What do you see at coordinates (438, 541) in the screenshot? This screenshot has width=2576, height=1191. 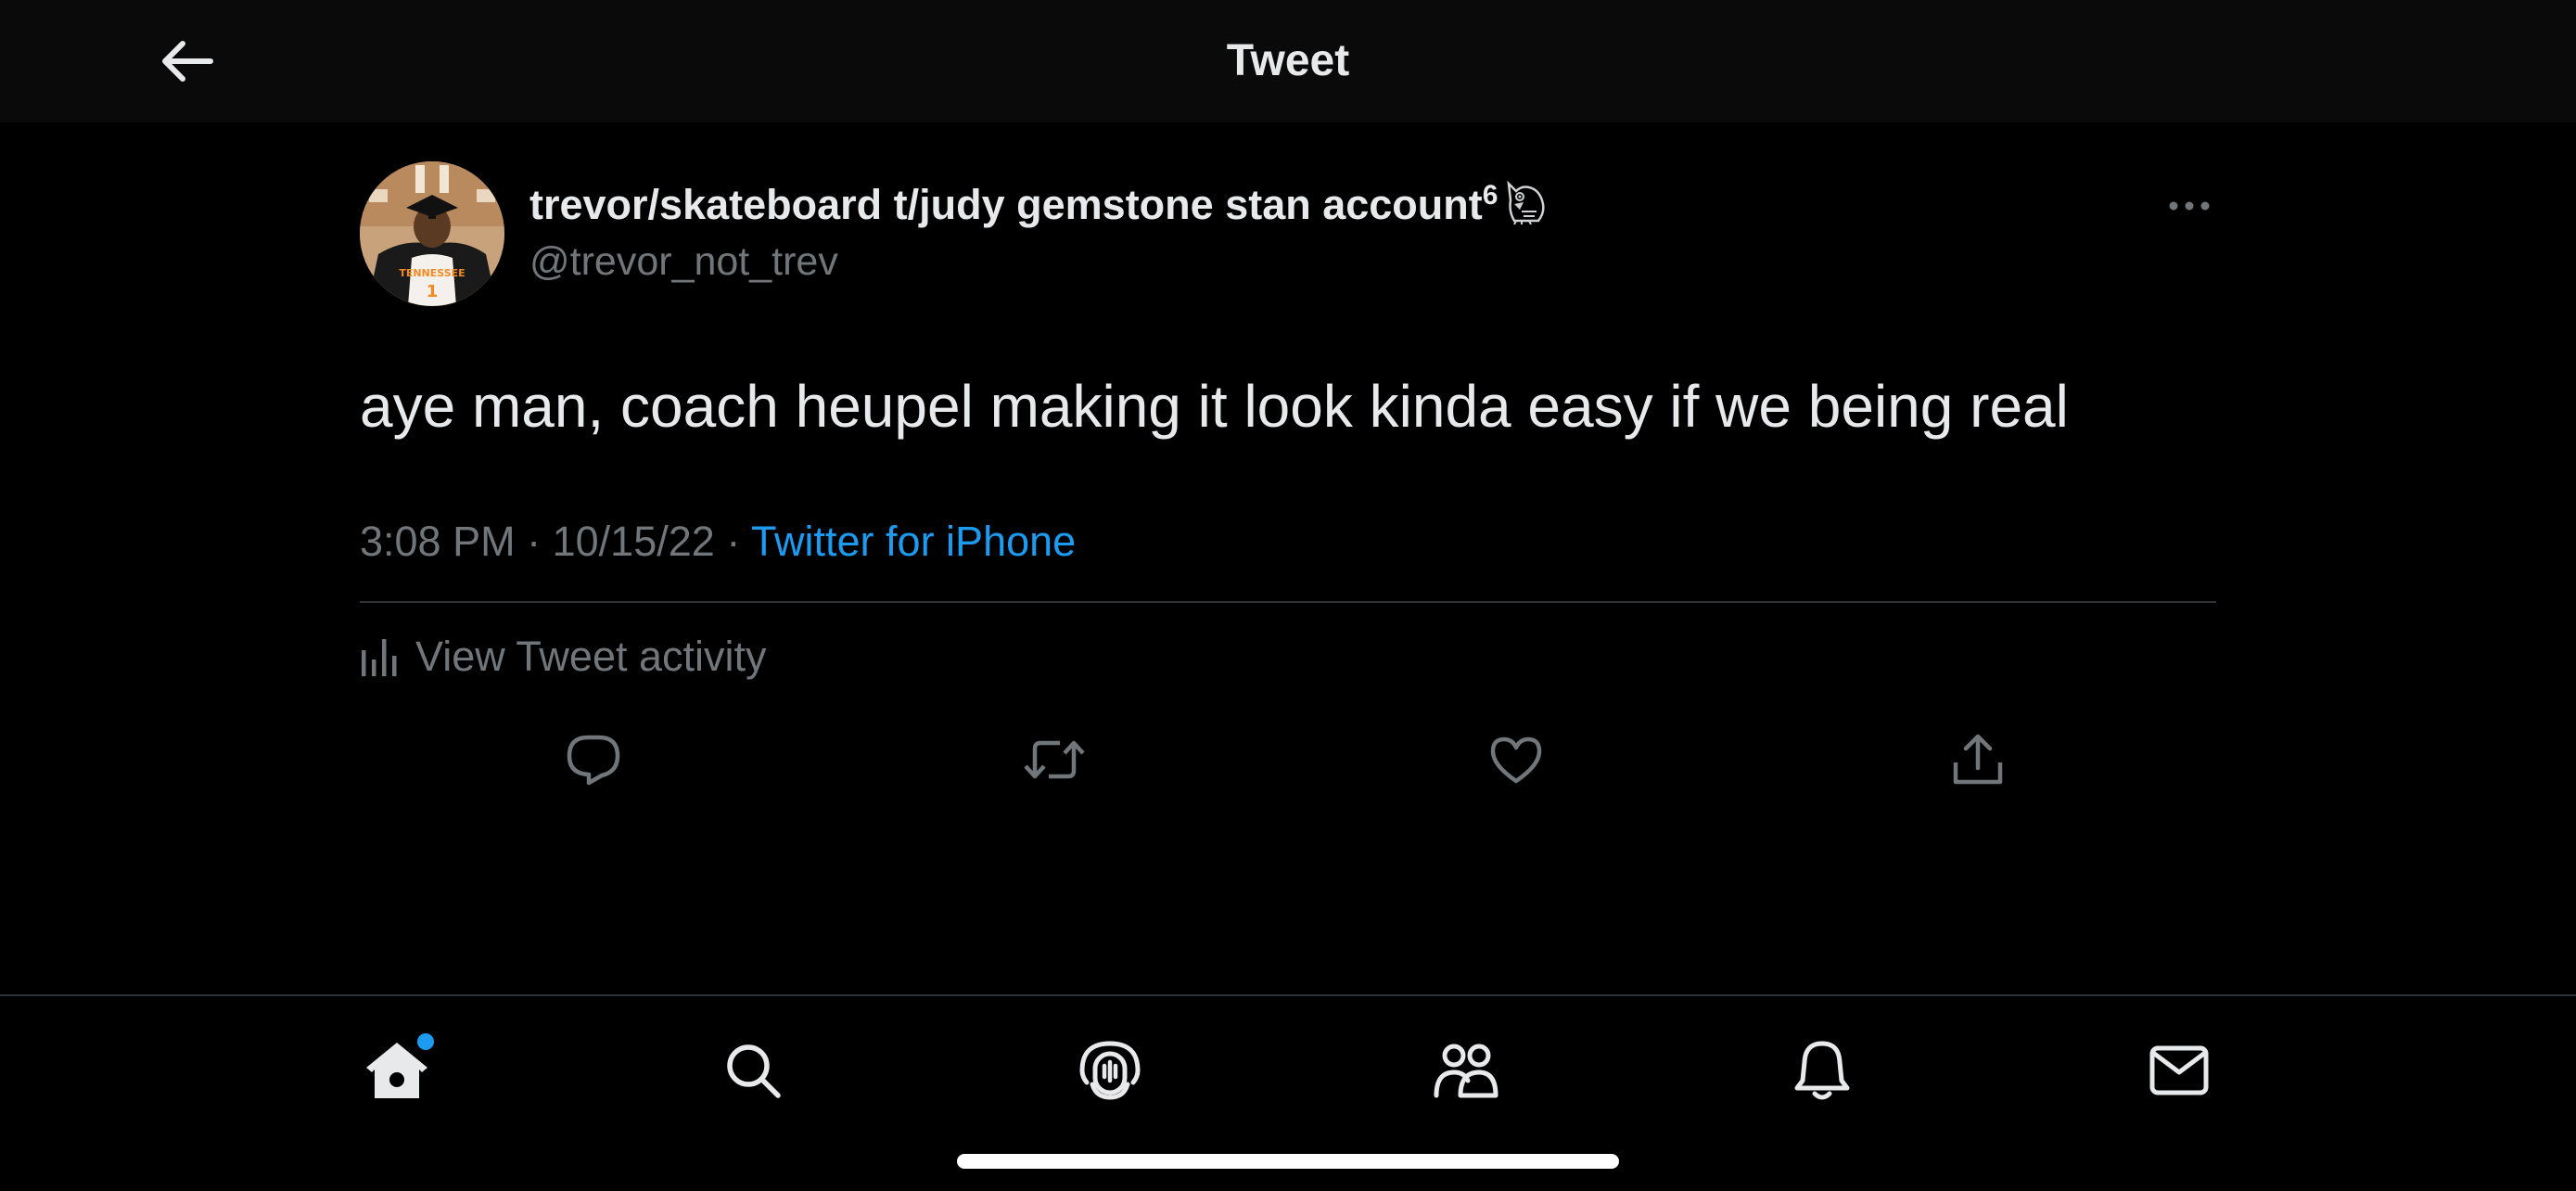 I see `tweet-time: 3:08 PM` at bounding box center [438, 541].